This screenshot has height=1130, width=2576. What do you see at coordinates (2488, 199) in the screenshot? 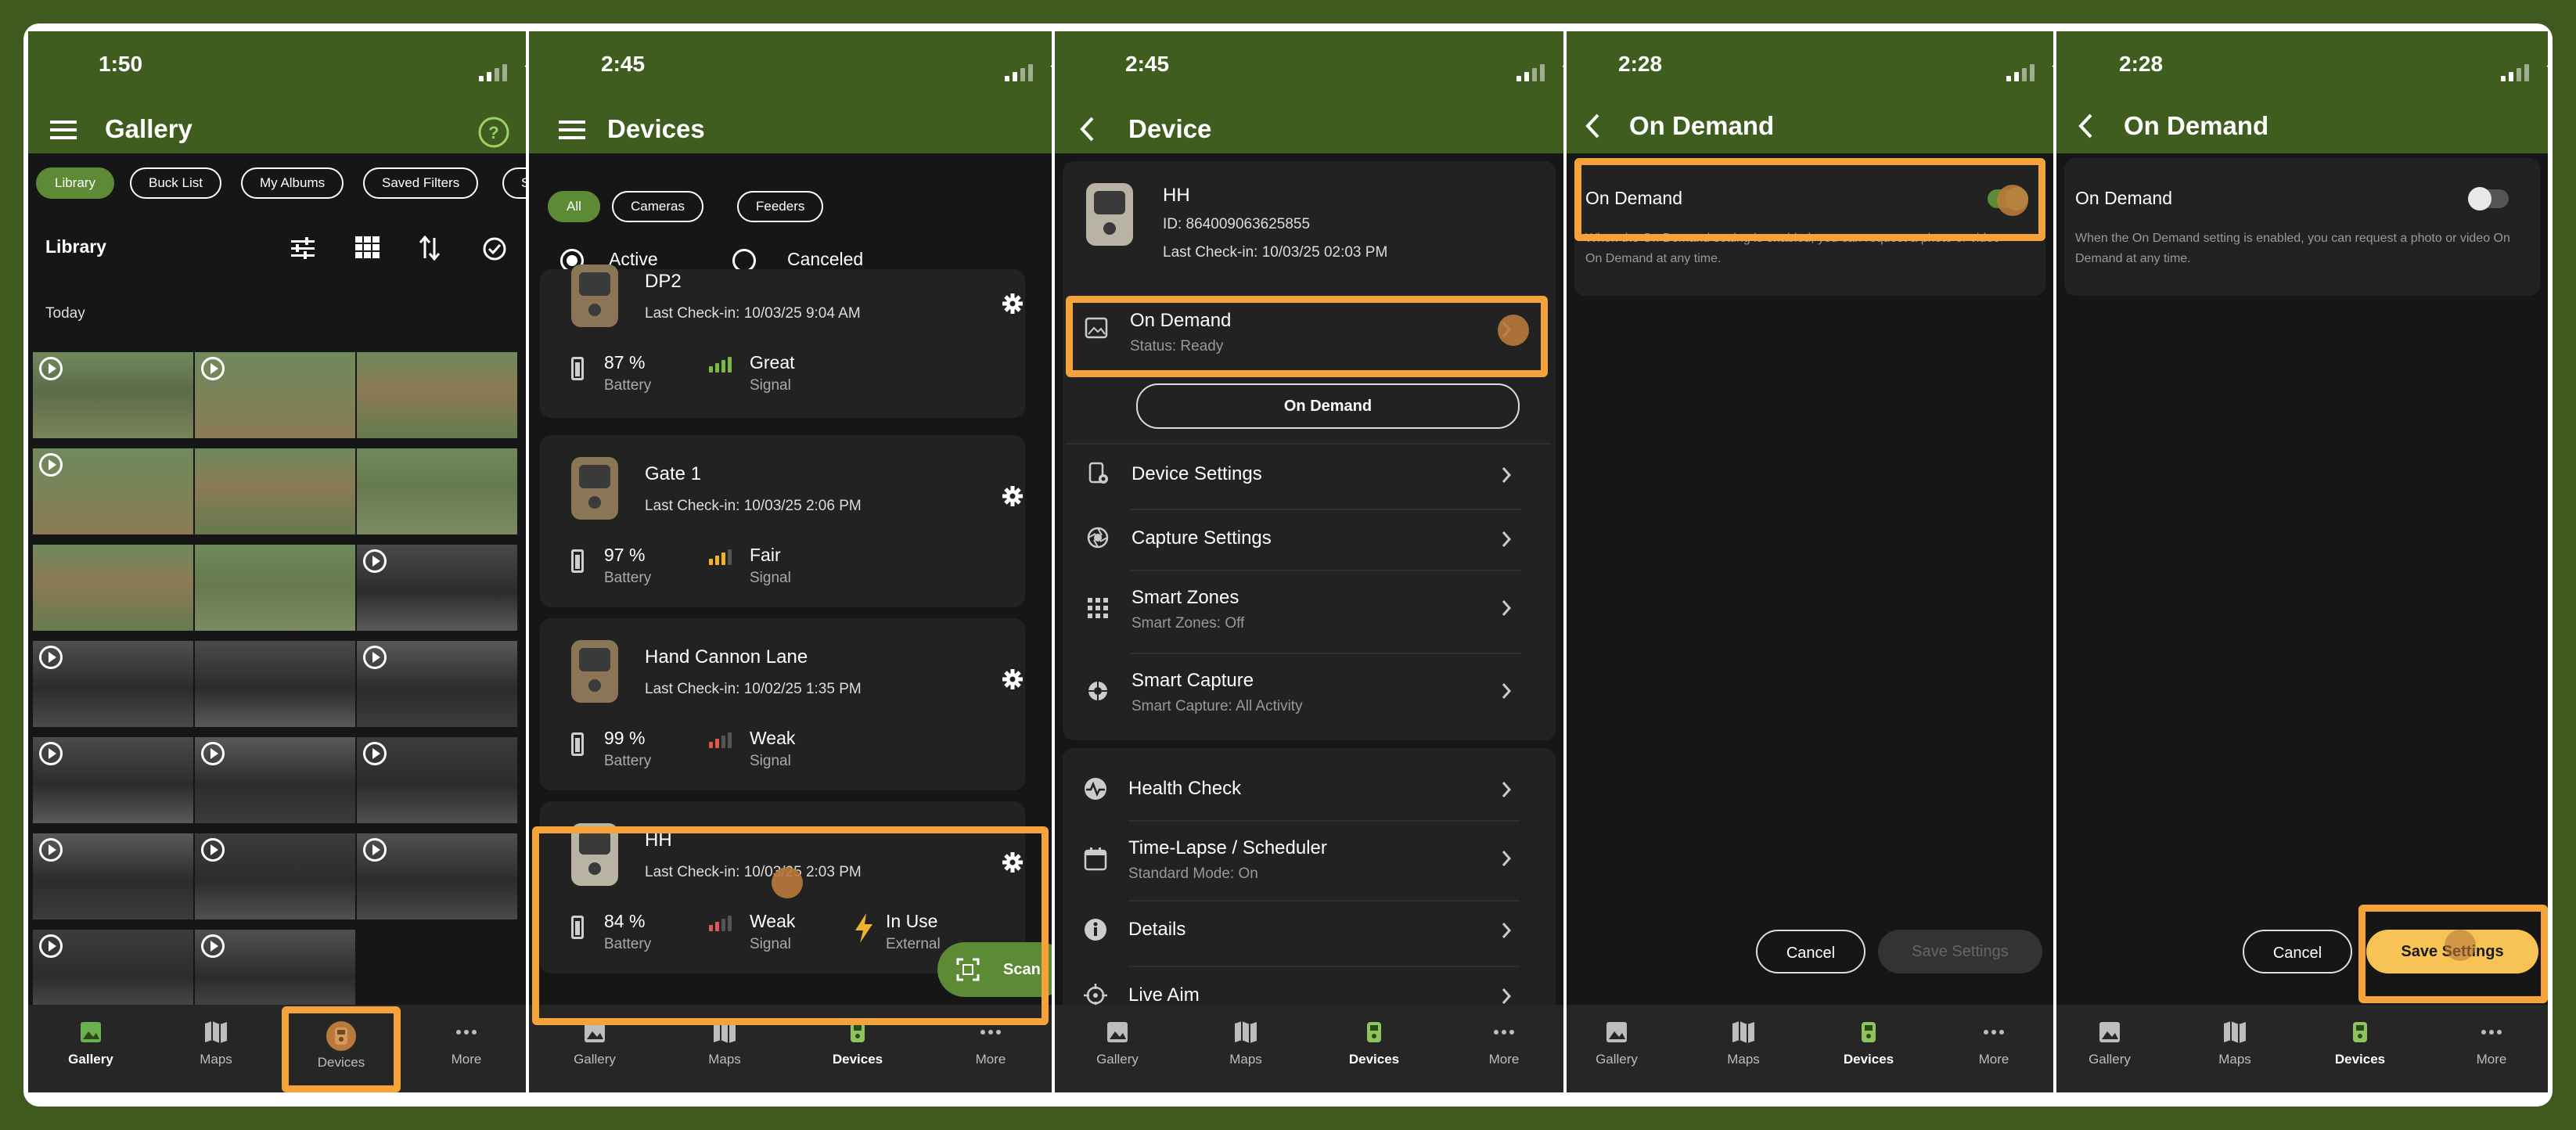
I see `on-demand-toggle` at bounding box center [2488, 199].